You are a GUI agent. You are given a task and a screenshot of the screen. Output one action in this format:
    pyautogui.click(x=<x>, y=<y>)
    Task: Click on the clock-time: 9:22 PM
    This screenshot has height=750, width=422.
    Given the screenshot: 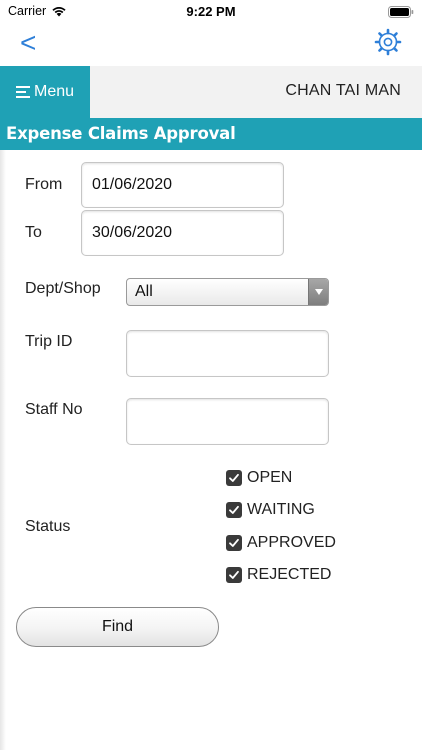 What is the action you would take?
    pyautogui.click(x=211, y=11)
    